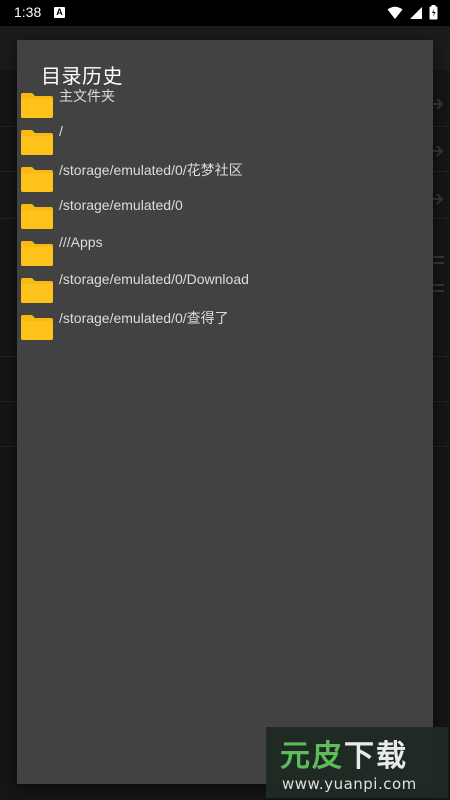 Image resolution: width=450 pixels, height=800 pixels. I want to click on history-item: /, so click(225, 141).